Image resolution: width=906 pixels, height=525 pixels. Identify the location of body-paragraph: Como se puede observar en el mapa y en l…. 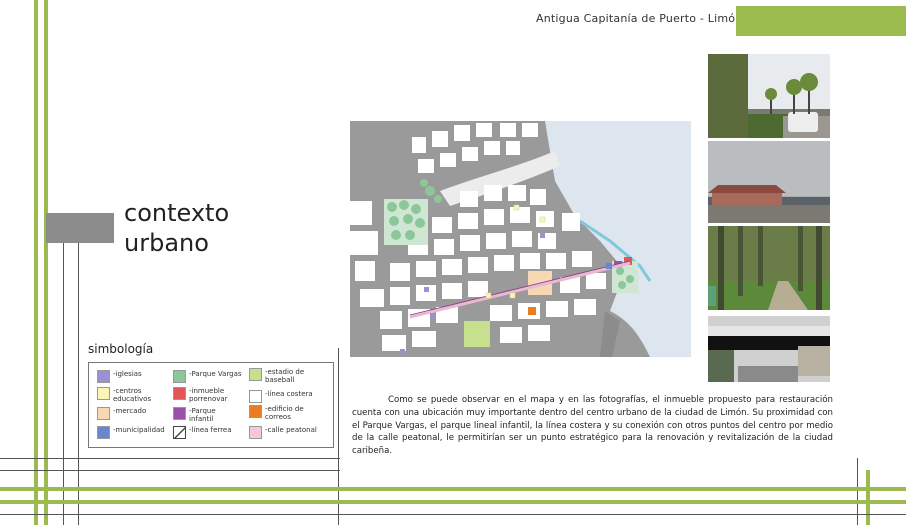
(592, 426).